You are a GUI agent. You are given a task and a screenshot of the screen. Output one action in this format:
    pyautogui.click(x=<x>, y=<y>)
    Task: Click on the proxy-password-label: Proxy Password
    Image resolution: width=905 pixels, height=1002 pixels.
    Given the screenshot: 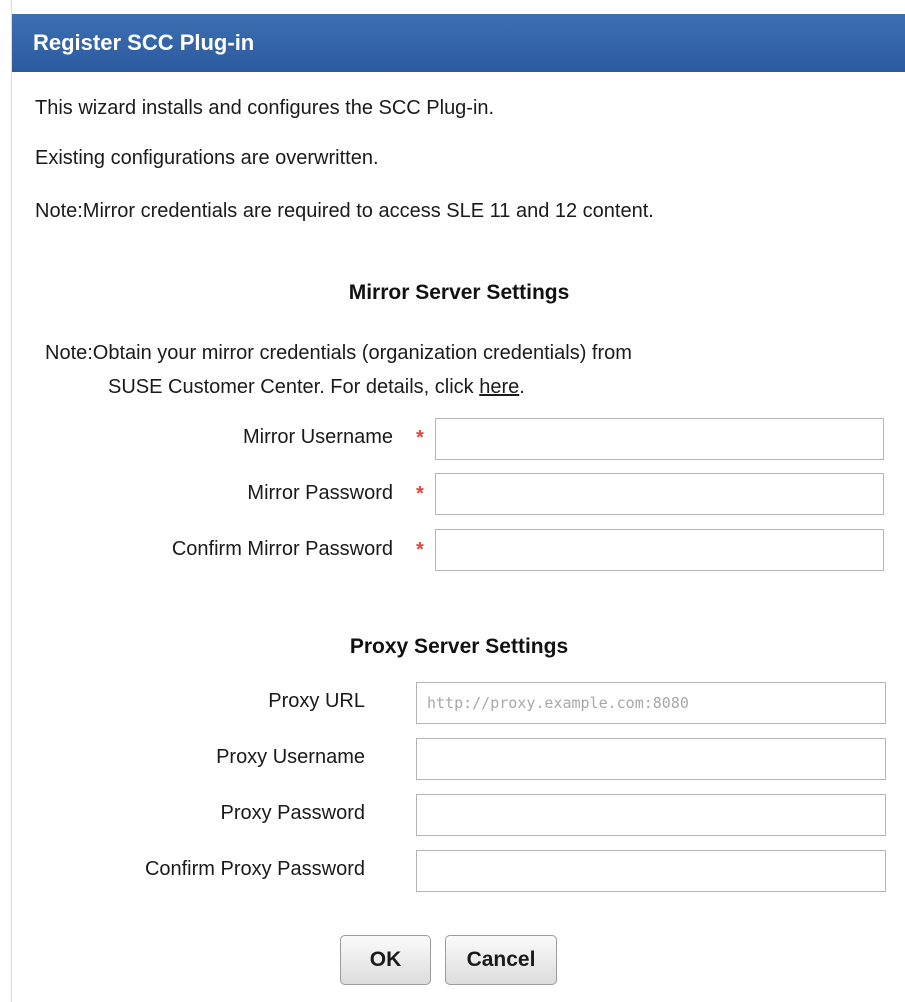 What is the action you would take?
    pyautogui.click(x=293, y=813)
    